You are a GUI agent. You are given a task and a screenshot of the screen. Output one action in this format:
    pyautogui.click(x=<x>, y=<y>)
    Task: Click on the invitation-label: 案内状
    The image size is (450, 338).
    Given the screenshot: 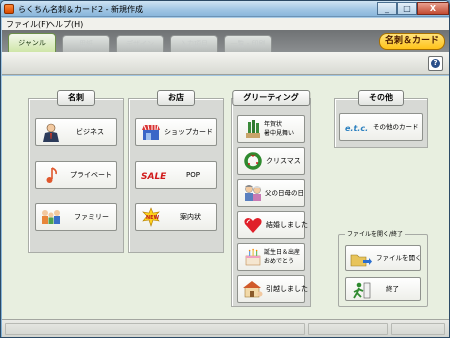 What is the action you would take?
    pyautogui.click(x=190, y=217)
    